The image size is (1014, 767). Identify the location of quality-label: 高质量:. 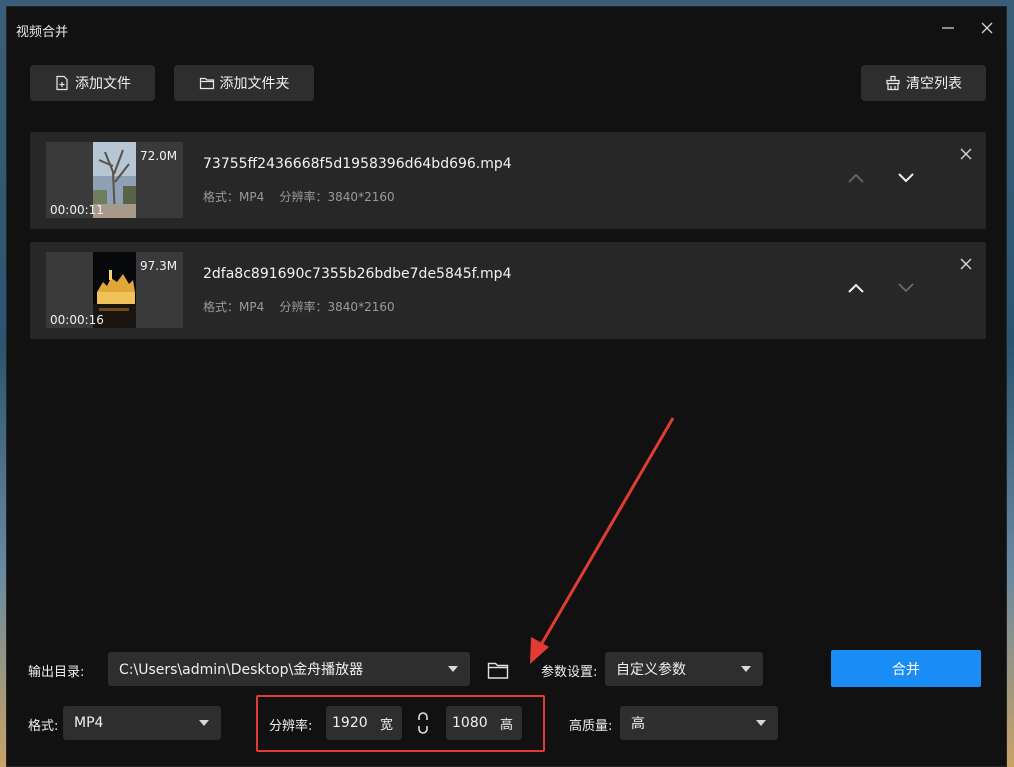
(591, 726).